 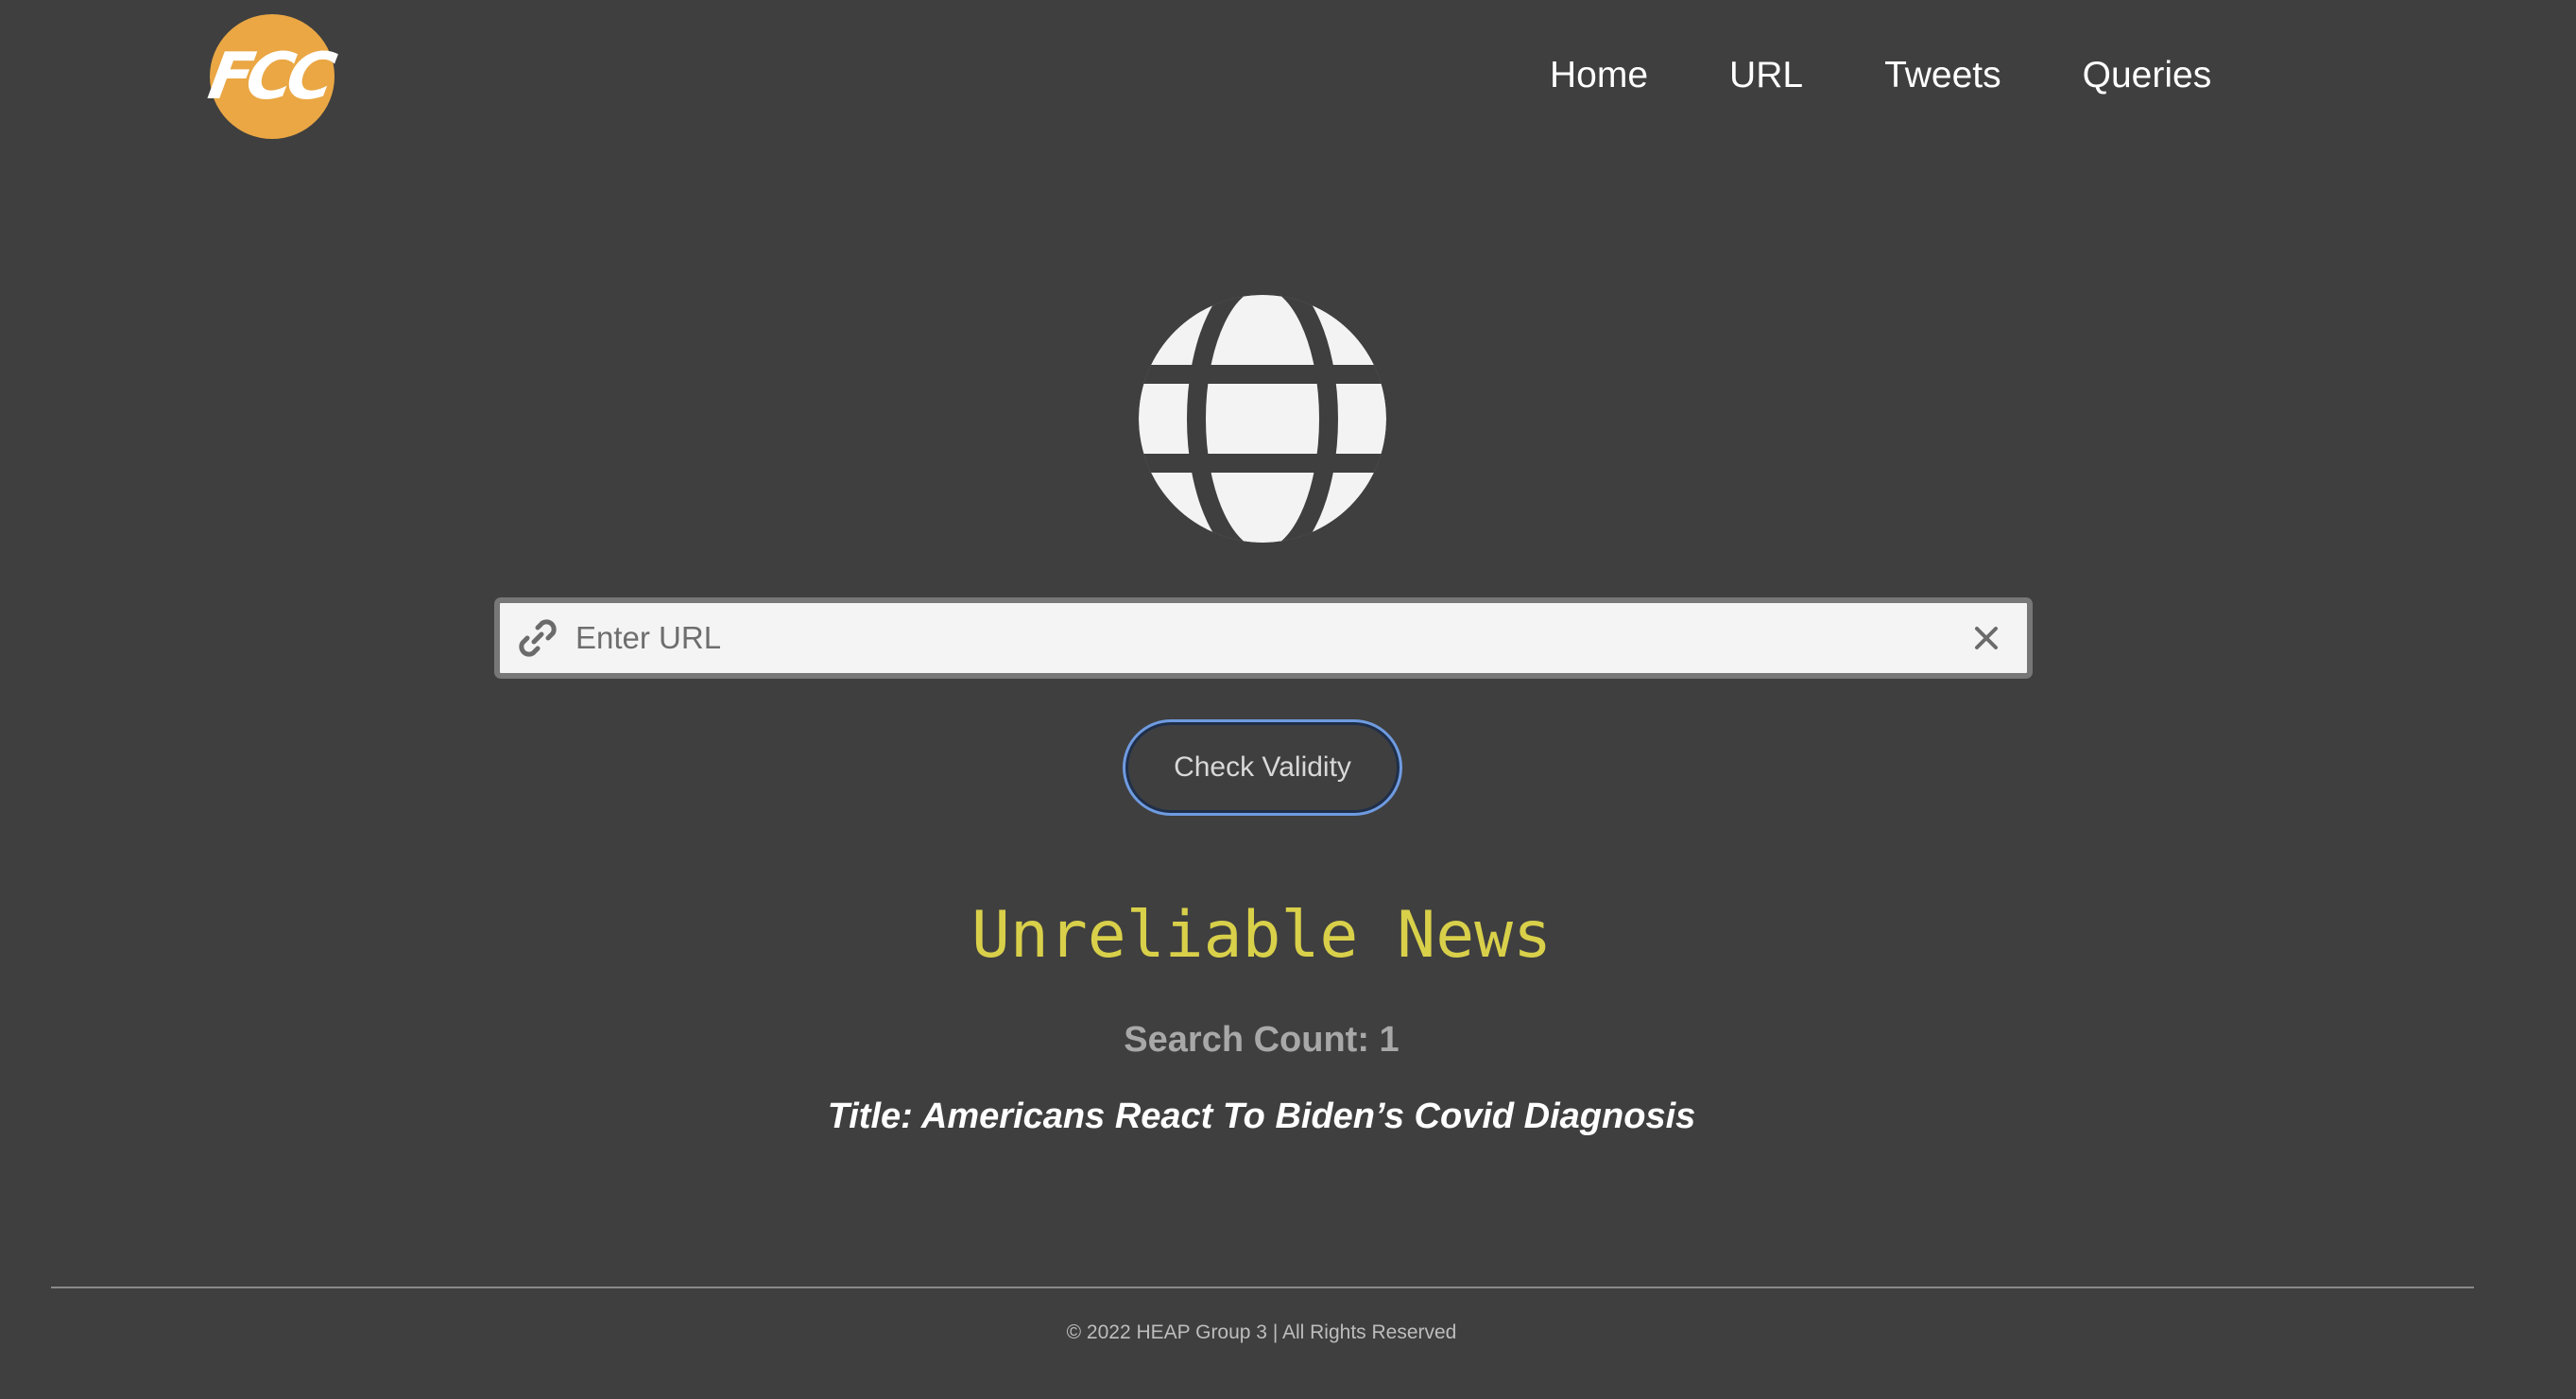 I want to click on nav-item-url: URL, so click(x=1766, y=75).